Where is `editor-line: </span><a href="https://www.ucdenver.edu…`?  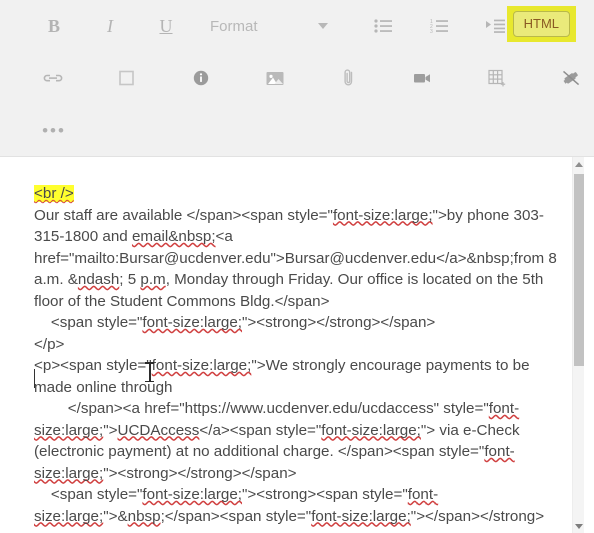
editor-line: </span><a href="https://www.ucdenver.edu… is located at coordinates (279, 441).